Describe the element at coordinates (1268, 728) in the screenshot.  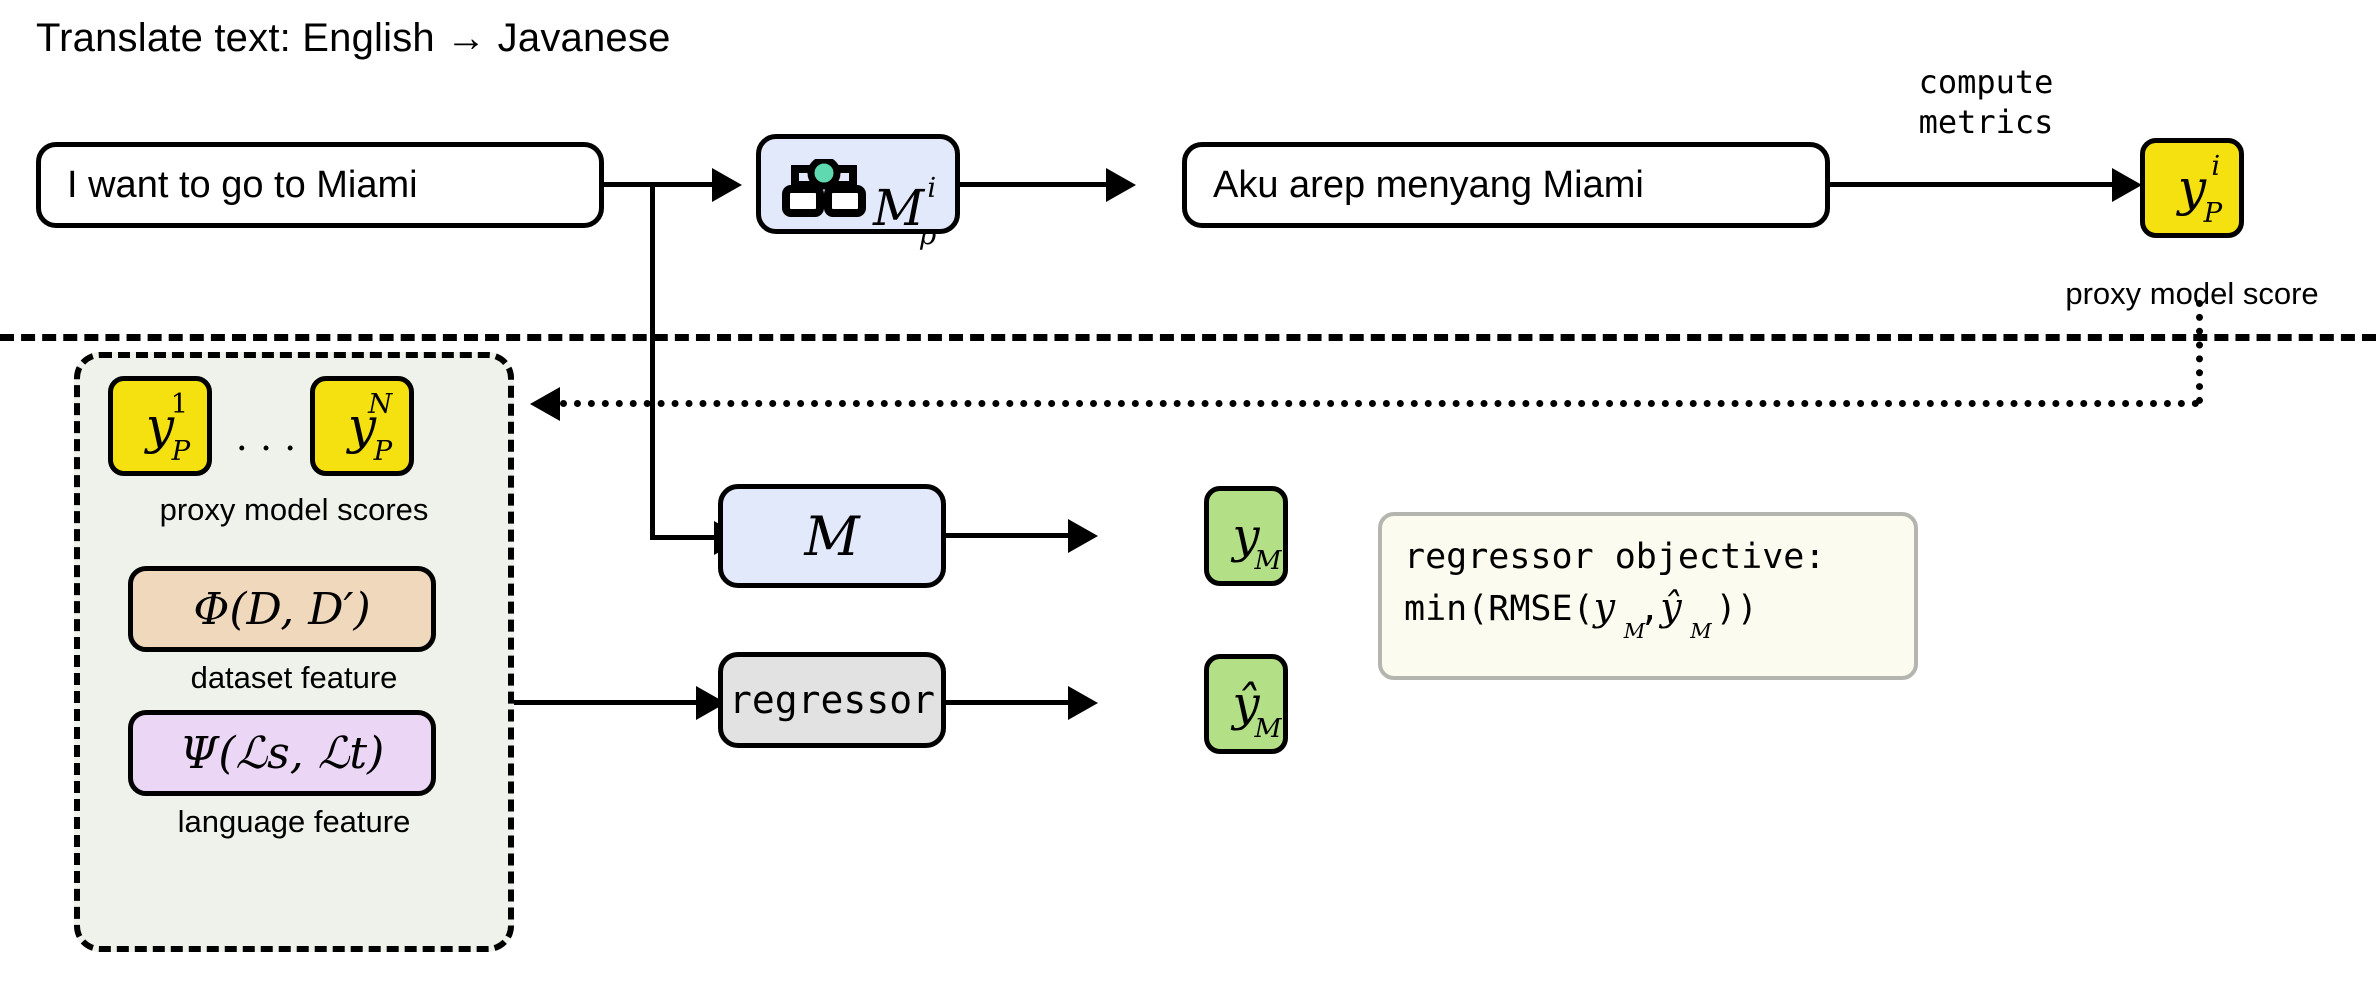
I see `regressor-output-subscript: M` at that location.